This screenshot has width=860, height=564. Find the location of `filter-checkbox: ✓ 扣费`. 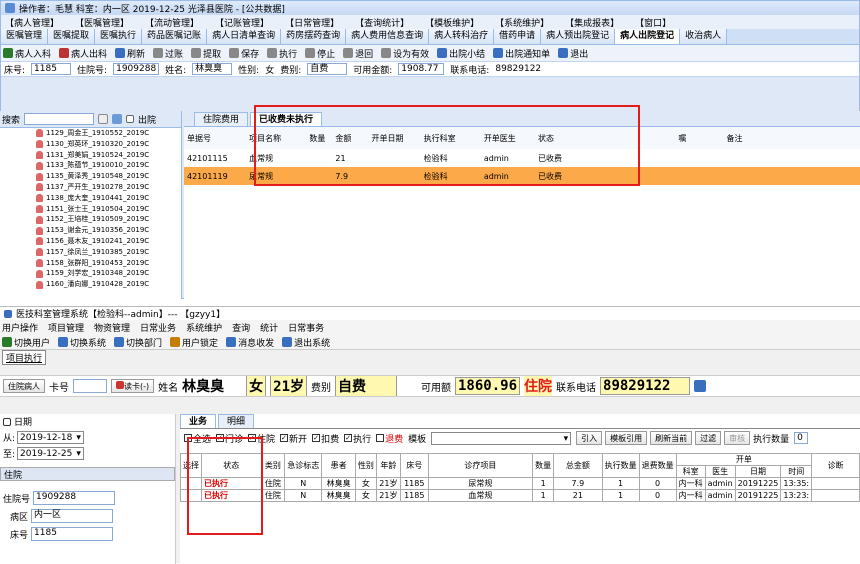

filter-checkbox: ✓ 扣费 is located at coordinates (325, 438).